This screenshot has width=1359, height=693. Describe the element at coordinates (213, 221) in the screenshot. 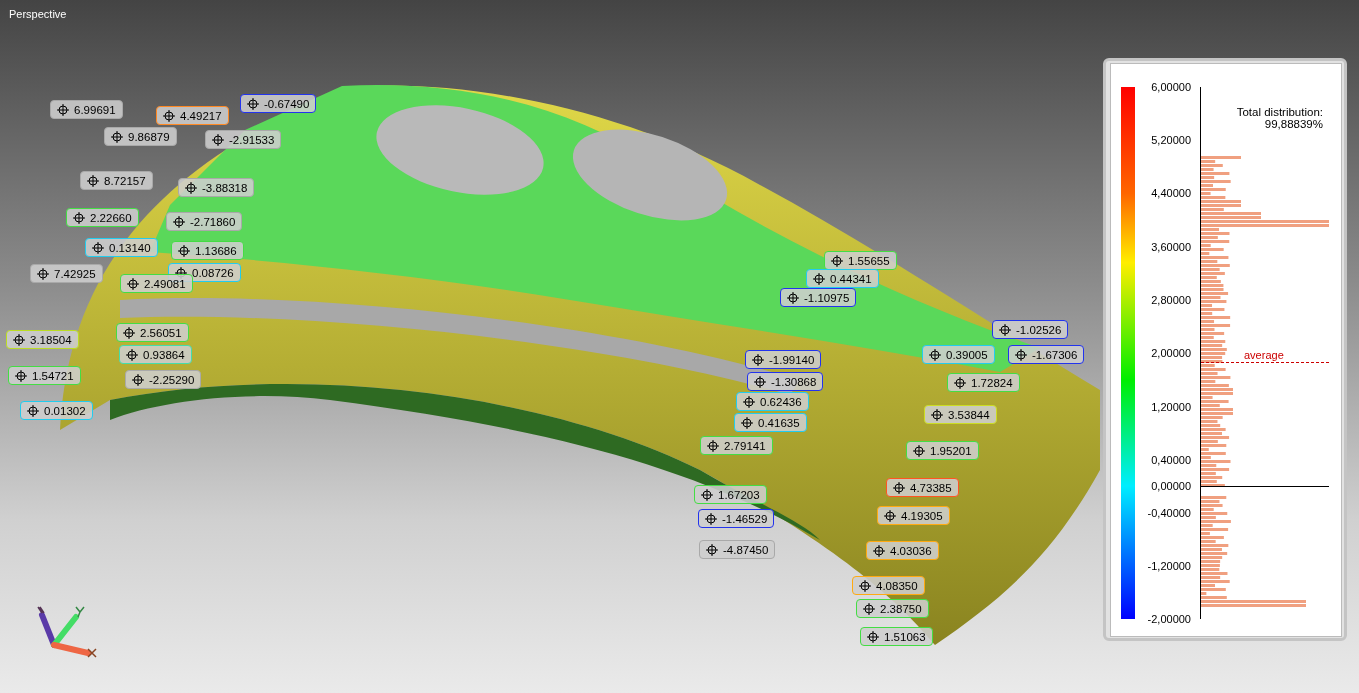

I see `measurement-value: -2.71860` at that location.